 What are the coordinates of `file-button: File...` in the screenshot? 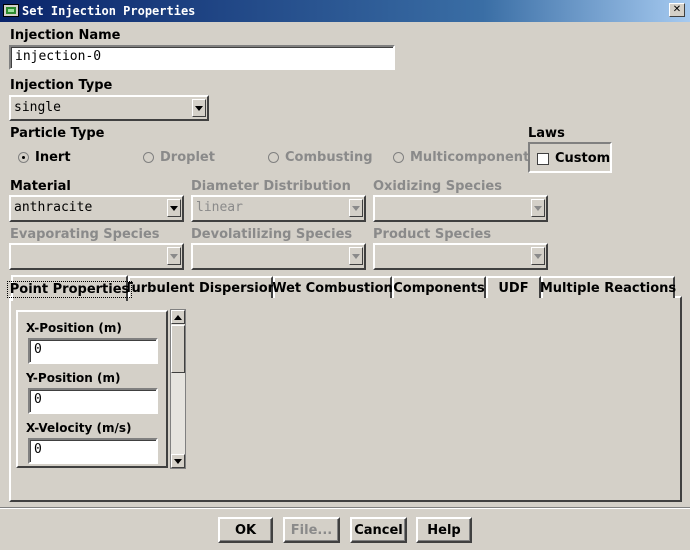 It's located at (311, 530).